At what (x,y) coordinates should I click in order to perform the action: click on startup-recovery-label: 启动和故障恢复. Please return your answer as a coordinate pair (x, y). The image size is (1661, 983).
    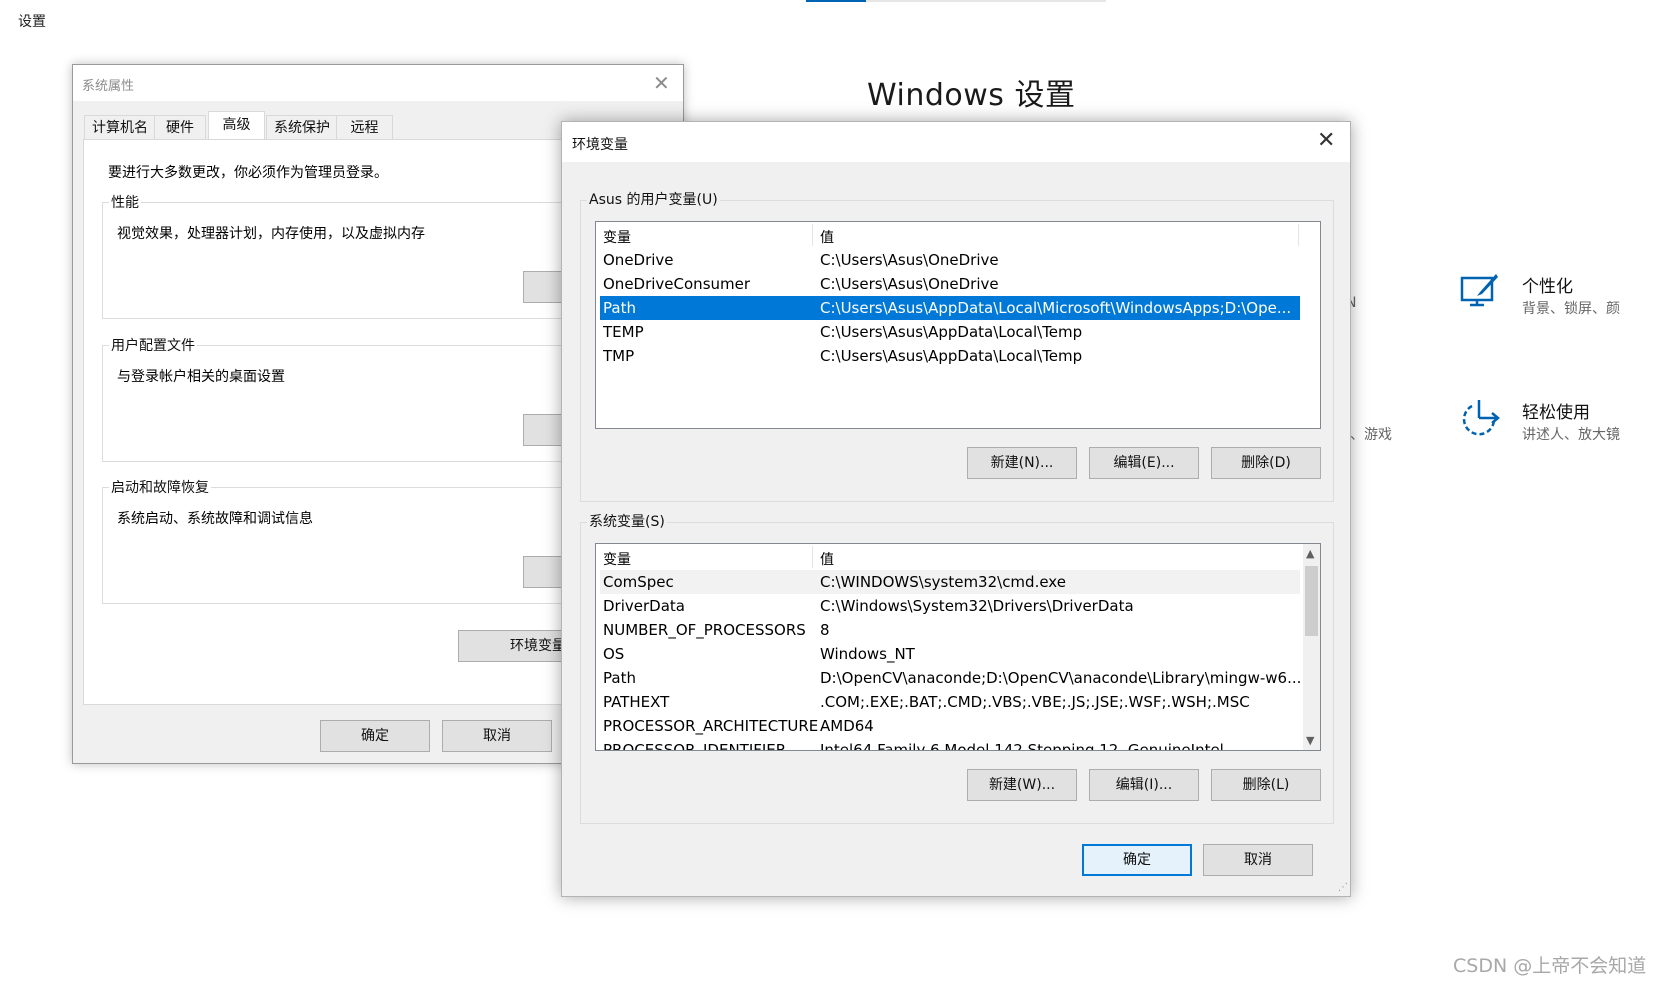
    Looking at the image, I should click on (160, 487).